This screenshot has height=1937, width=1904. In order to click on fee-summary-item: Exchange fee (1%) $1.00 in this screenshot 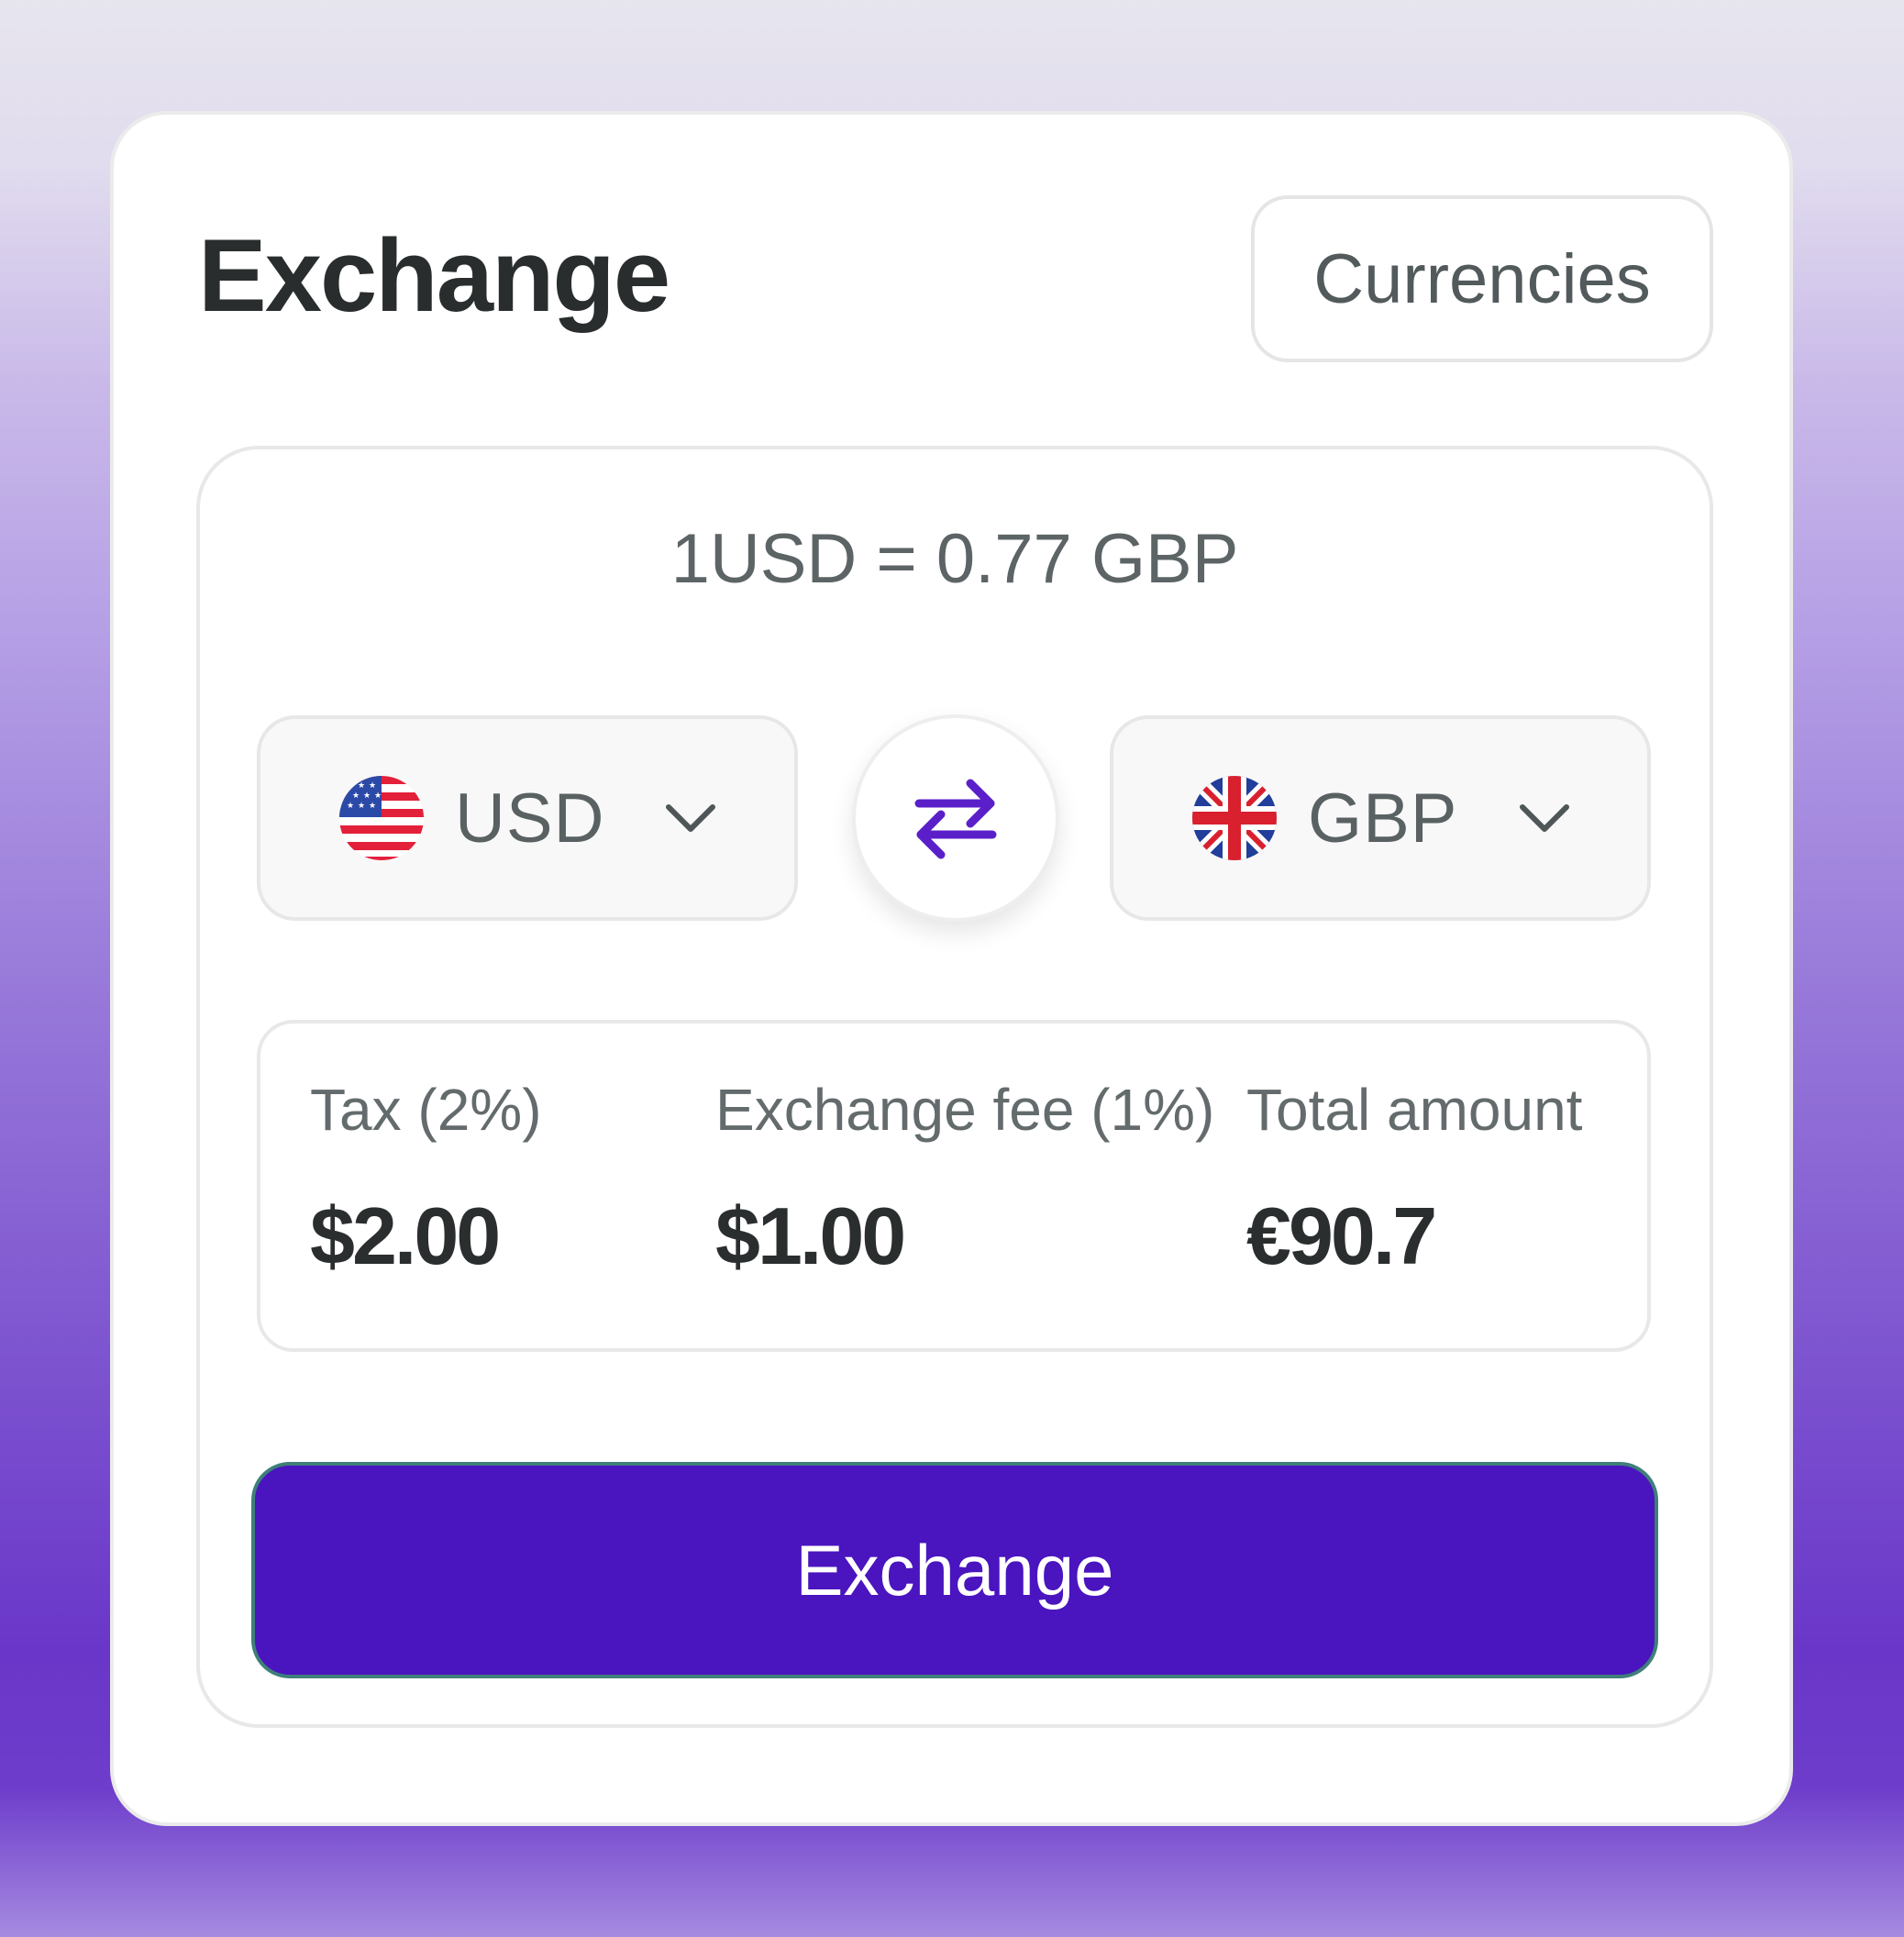, I will do `click(964, 1178)`.